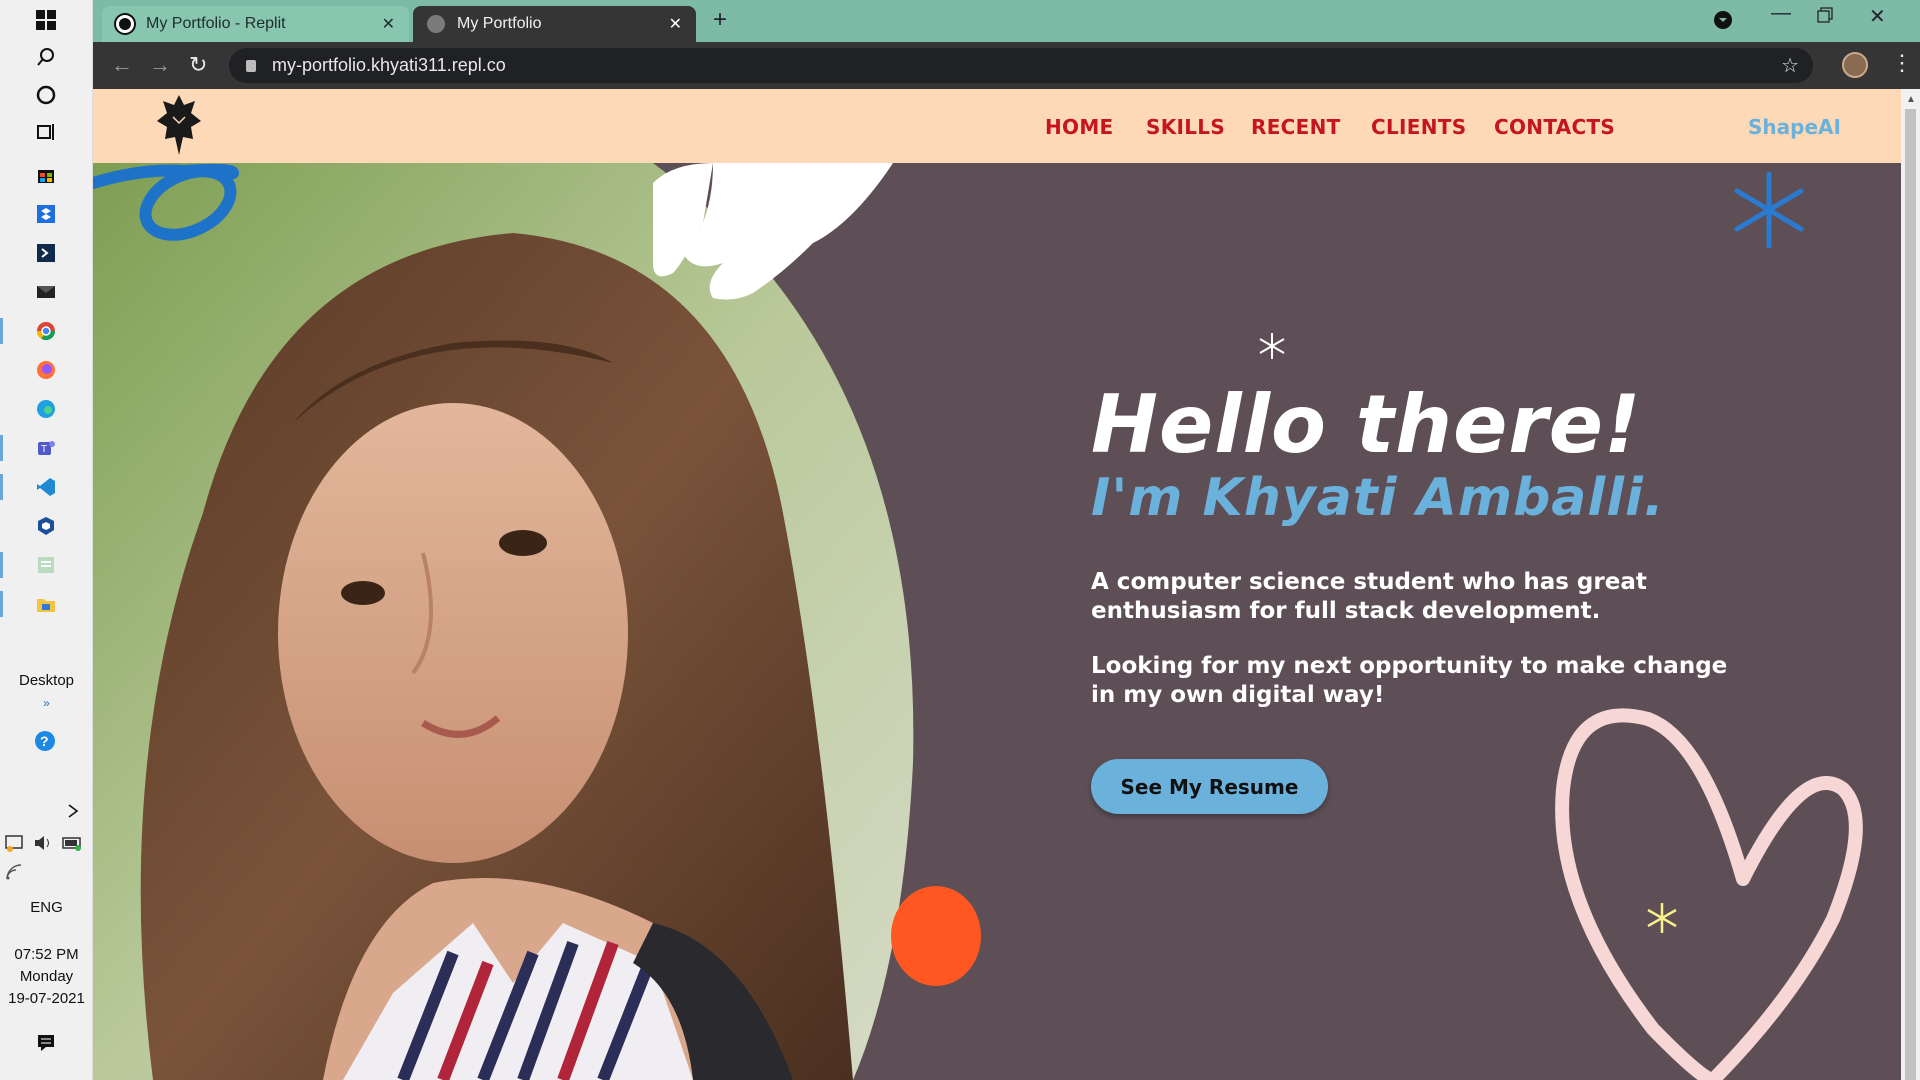  What do you see at coordinates (1209, 786) in the screenshot?
I see `see-resume-button: See My Resume` at bounding box center [1209, 786].